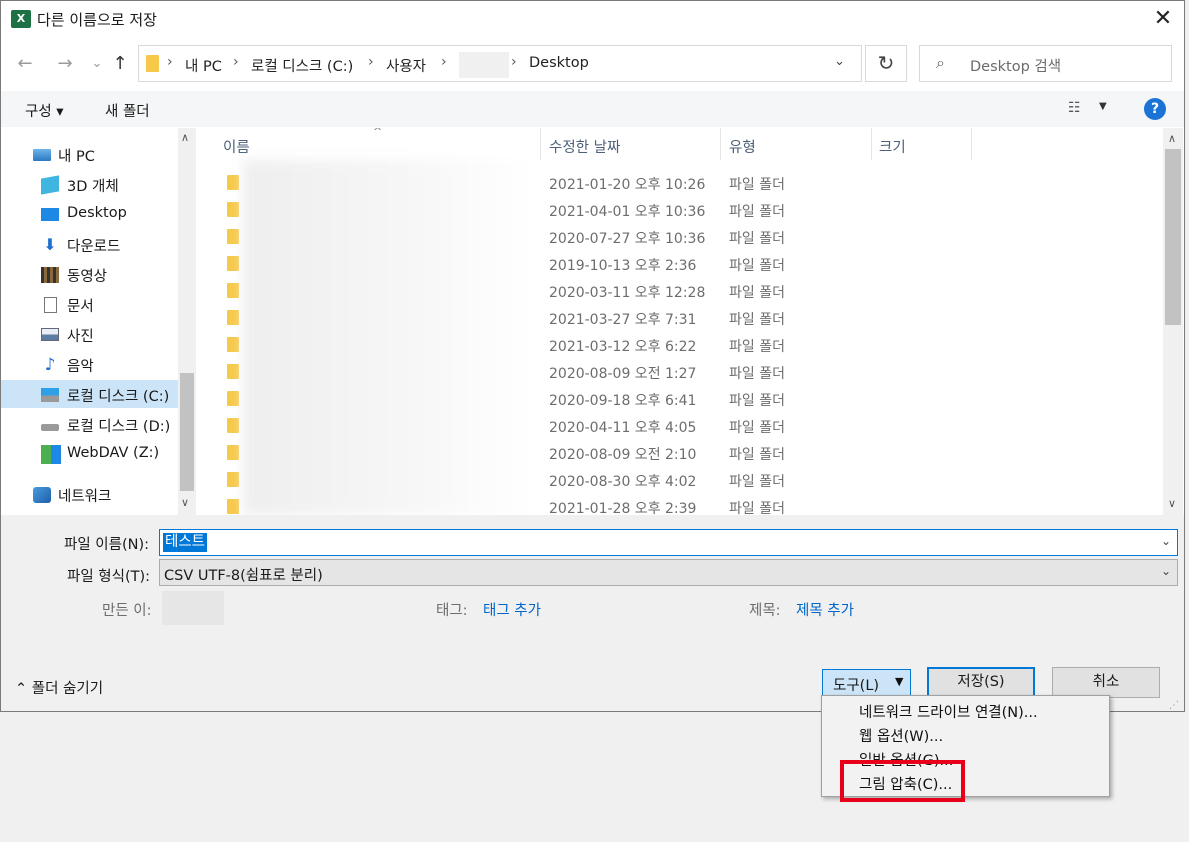  What do you see at coordinates (1166, 571) in the screenshot?
I see `filetype-dropdown-icon: ⌄` at bounding box center [1166, 571].